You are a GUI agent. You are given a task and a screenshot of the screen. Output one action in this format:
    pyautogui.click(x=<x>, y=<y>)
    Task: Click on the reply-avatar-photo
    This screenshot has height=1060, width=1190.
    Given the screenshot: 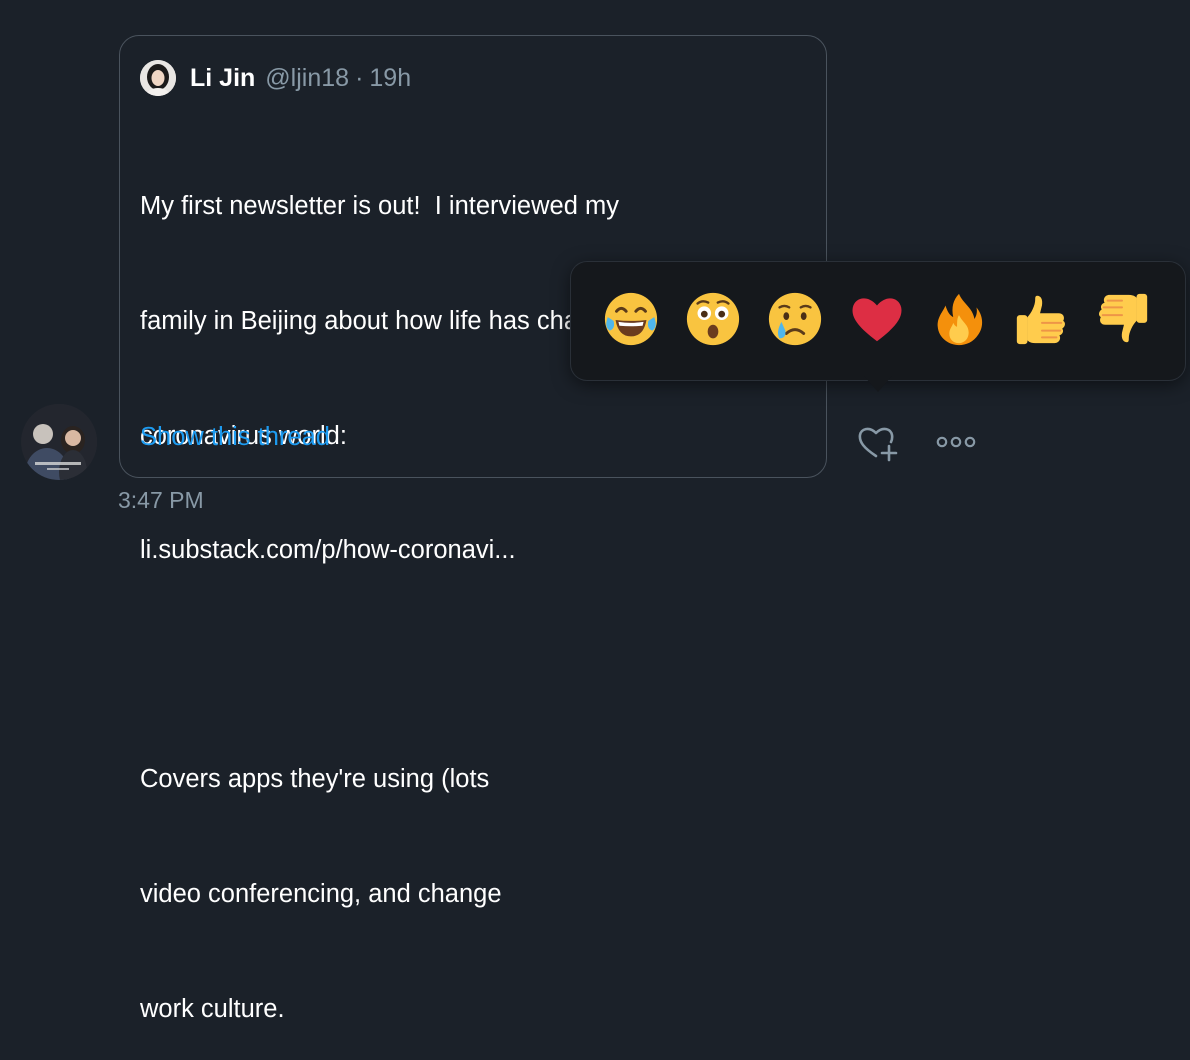 What is the action you would take?
    pyautogui.click(x=59, y=442)
    